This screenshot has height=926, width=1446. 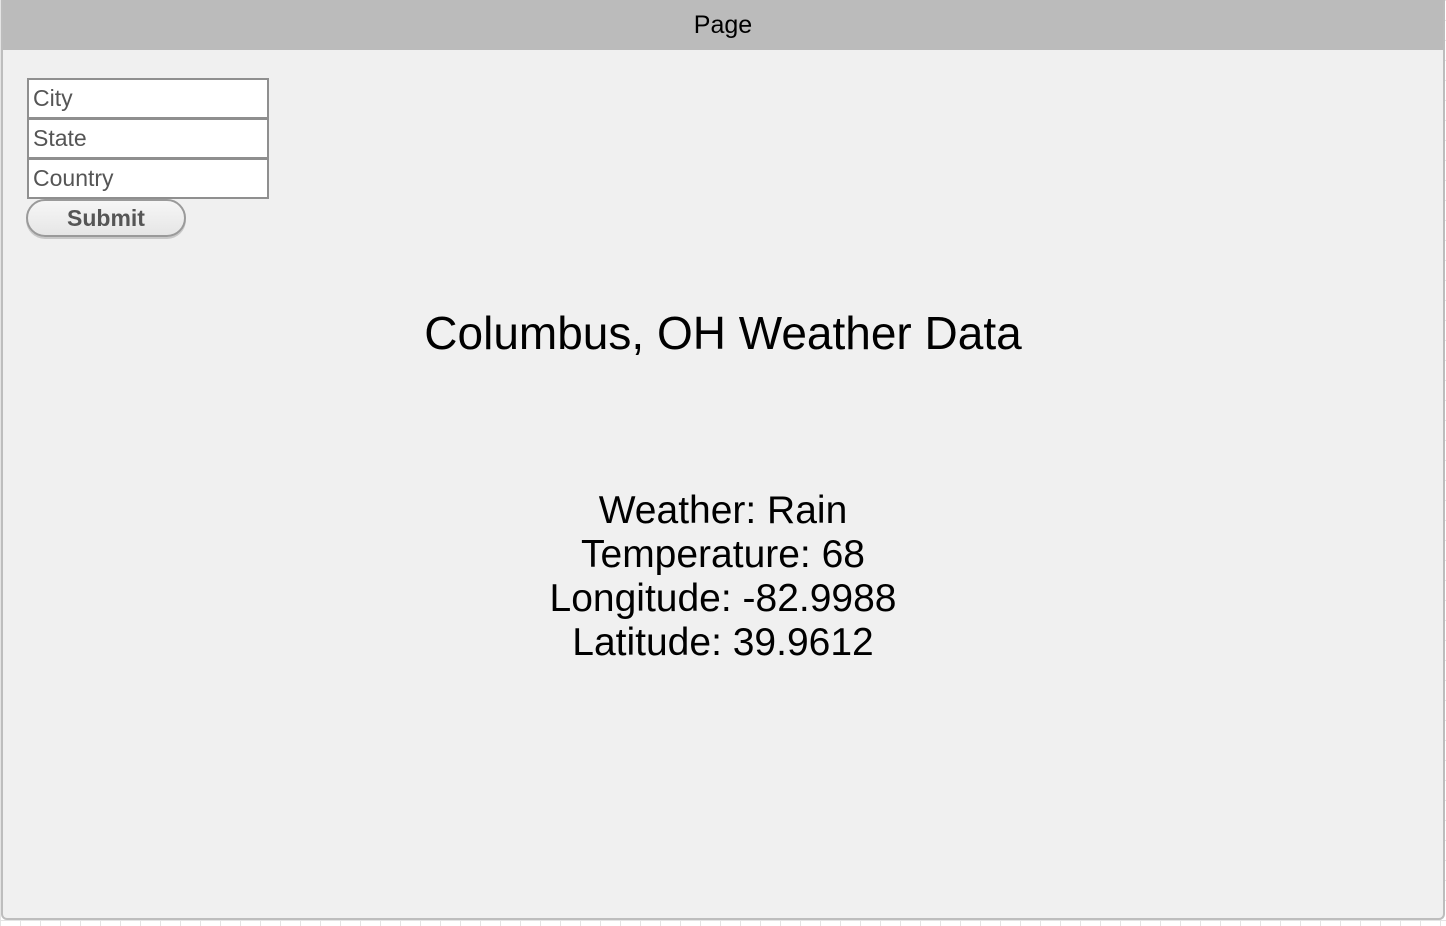 I want to click on state-input, so click(x=148, y=138).